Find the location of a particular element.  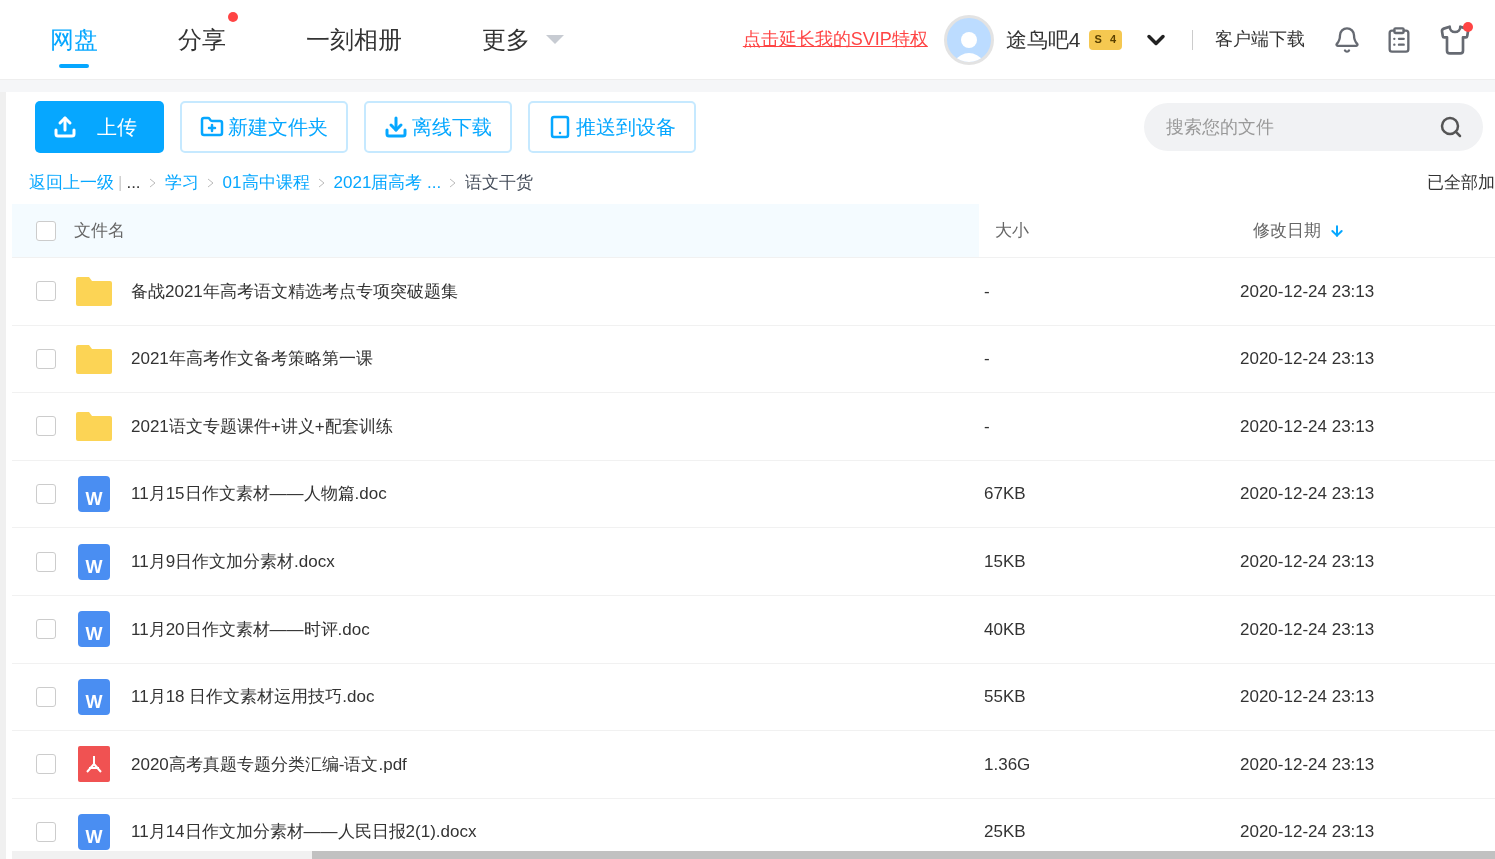

upload-icon is located at coordinates (65, 127).